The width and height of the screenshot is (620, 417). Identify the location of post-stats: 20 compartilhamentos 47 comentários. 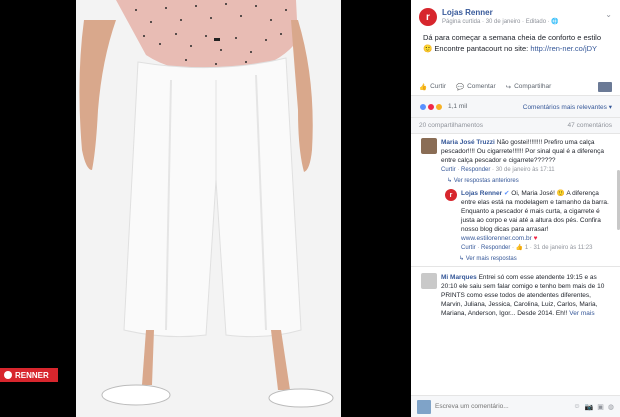
(515, 126).